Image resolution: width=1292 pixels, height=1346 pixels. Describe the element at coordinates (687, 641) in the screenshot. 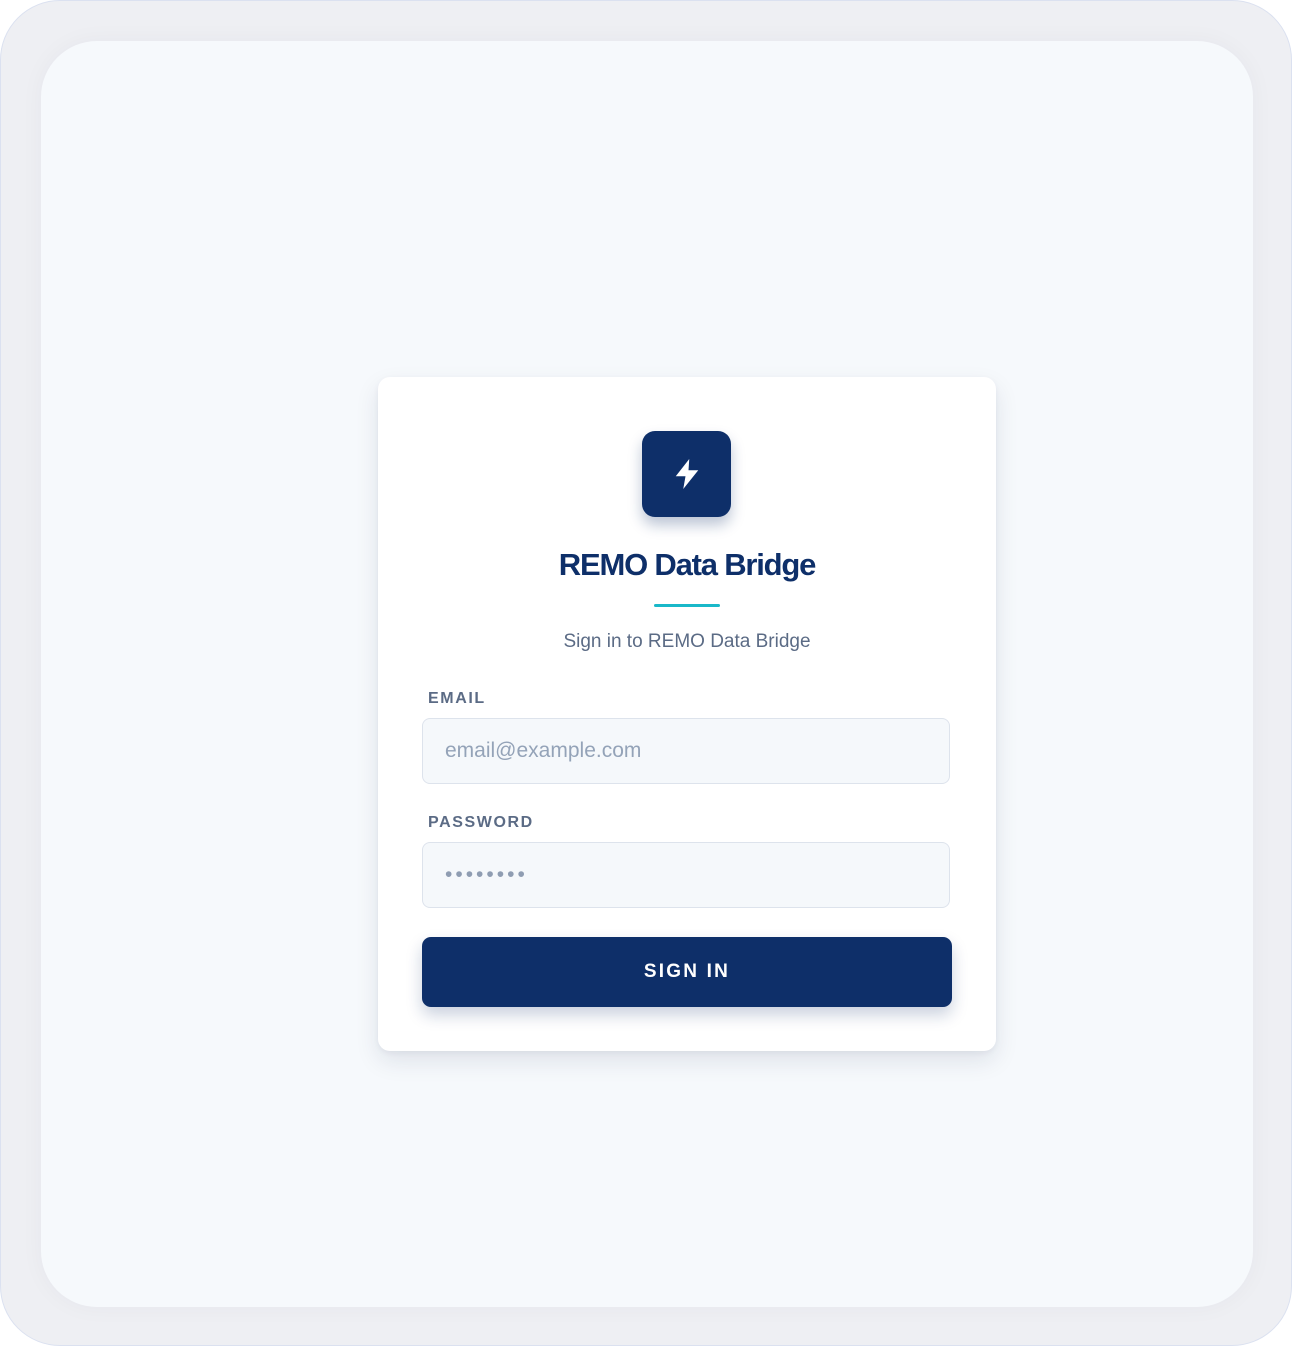

I see `signin-subtitle: Sign in to REMO Data Bridge` at that location.